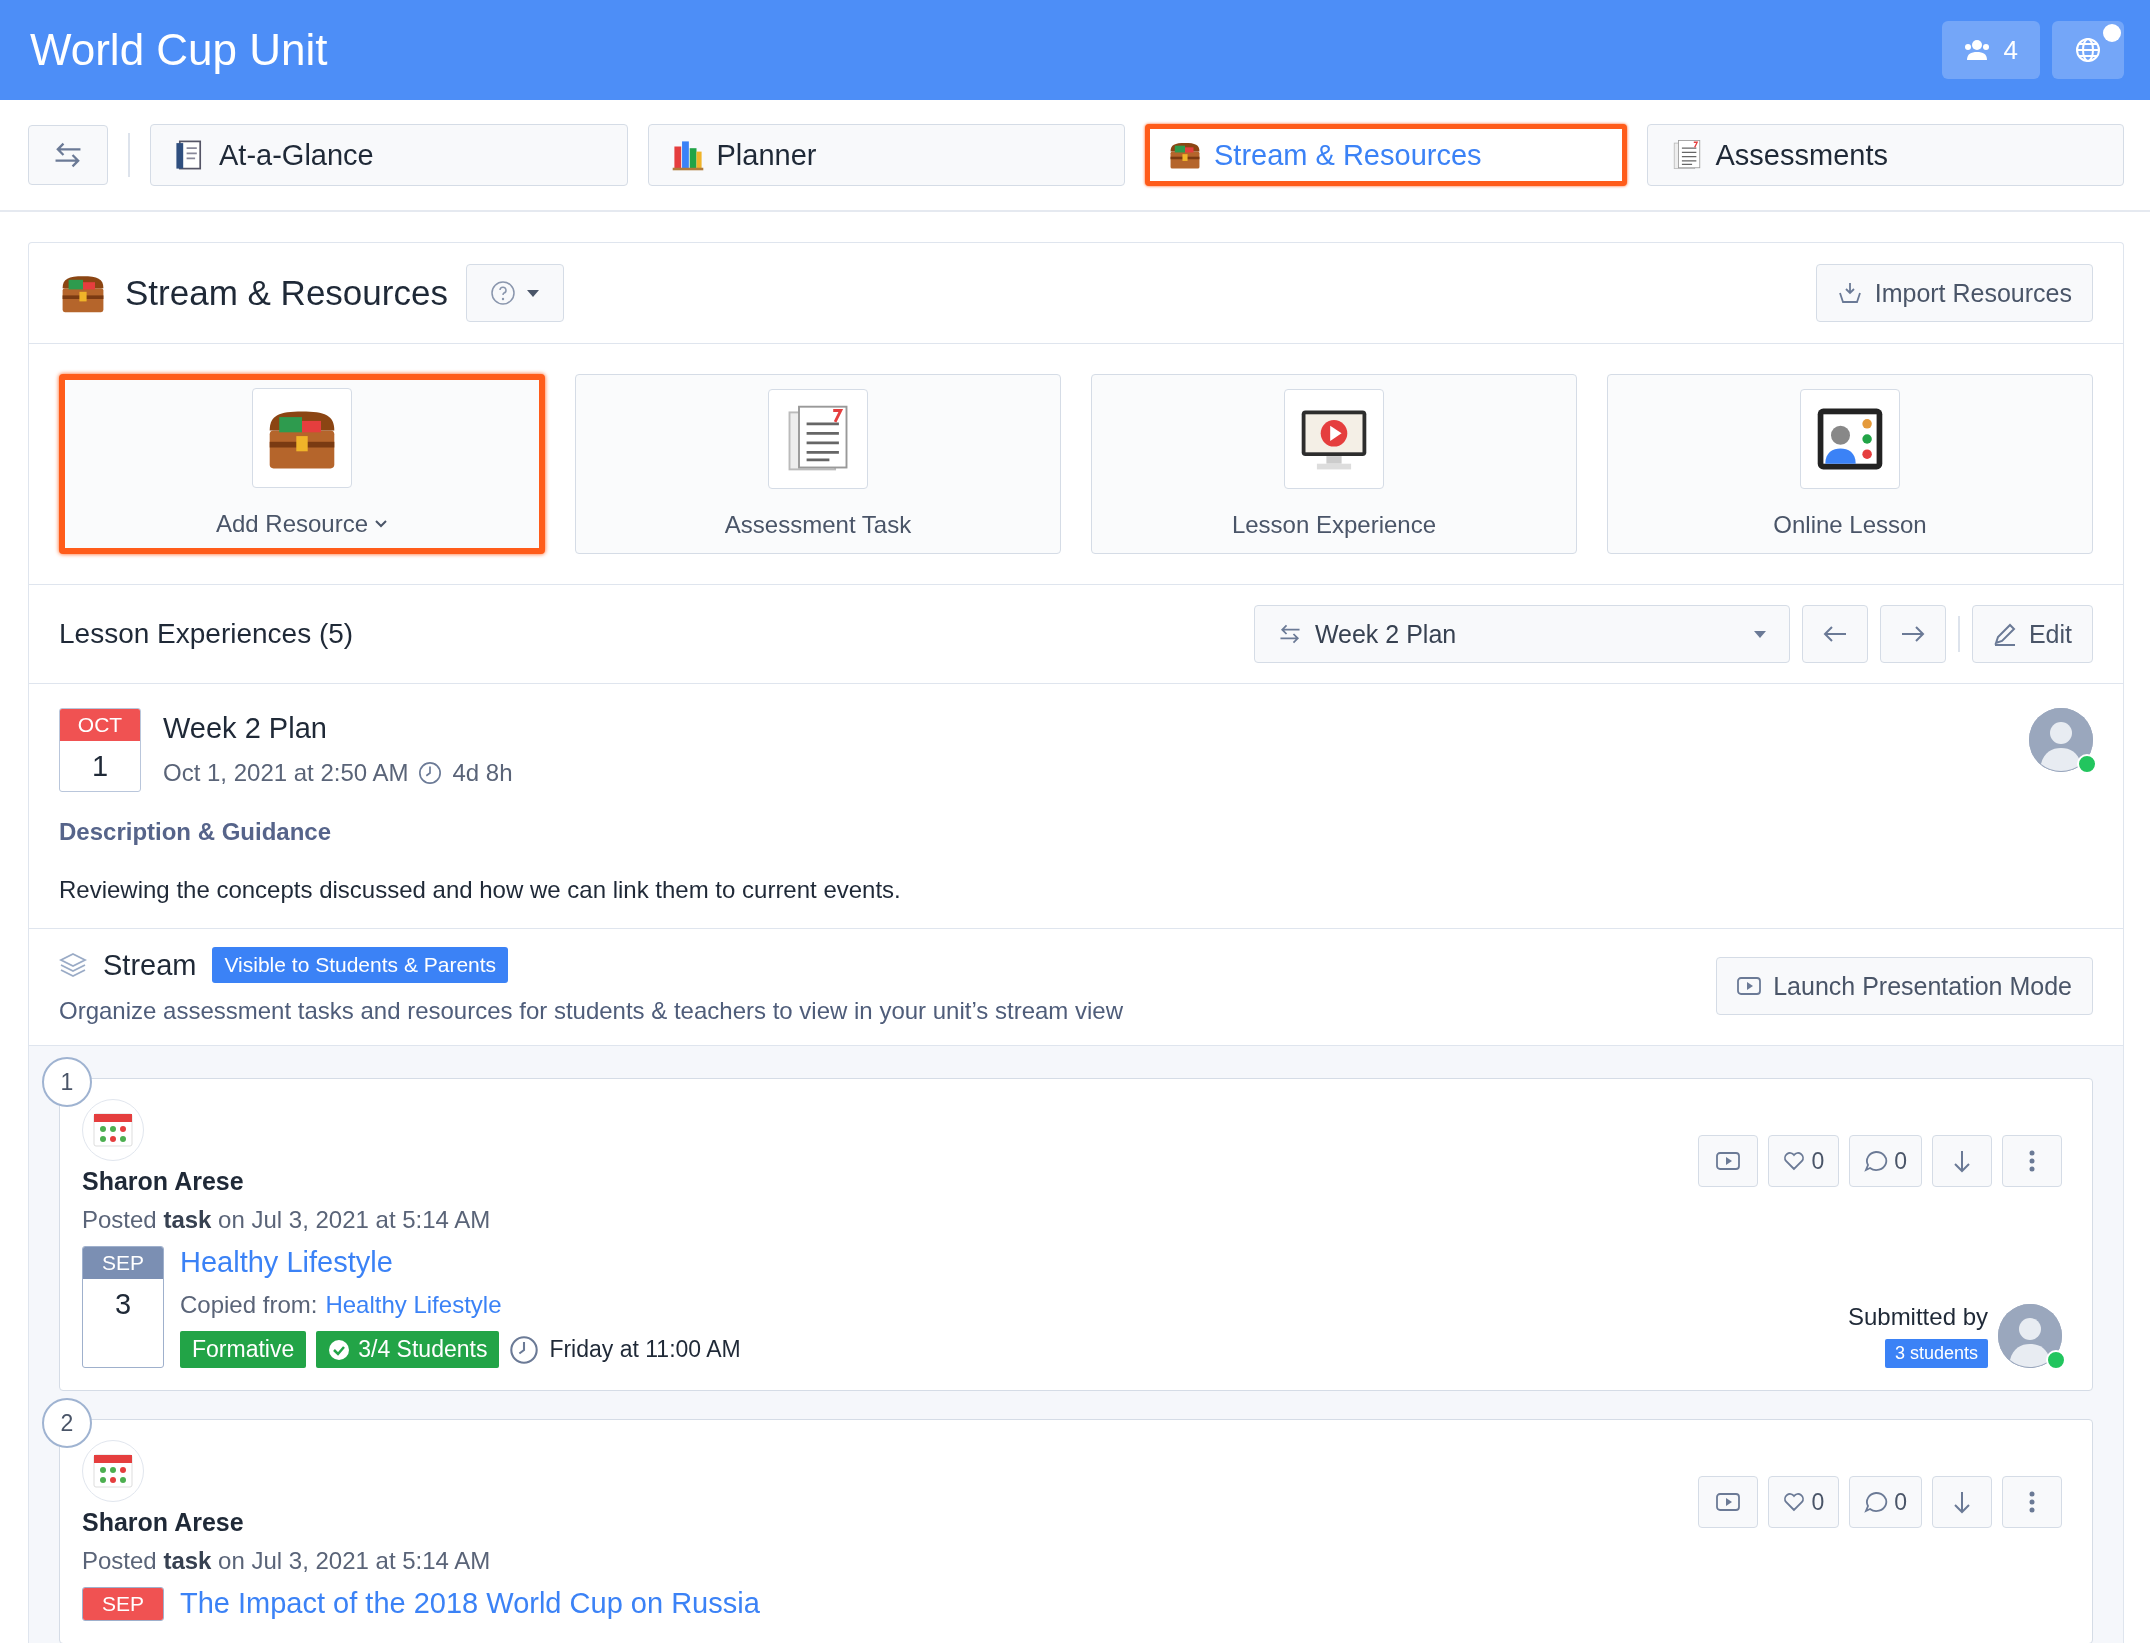  What do you see at coordinates (67, 1082) in the screenshot?
I see `item-number: 1` at bounding box center [67, 1082].